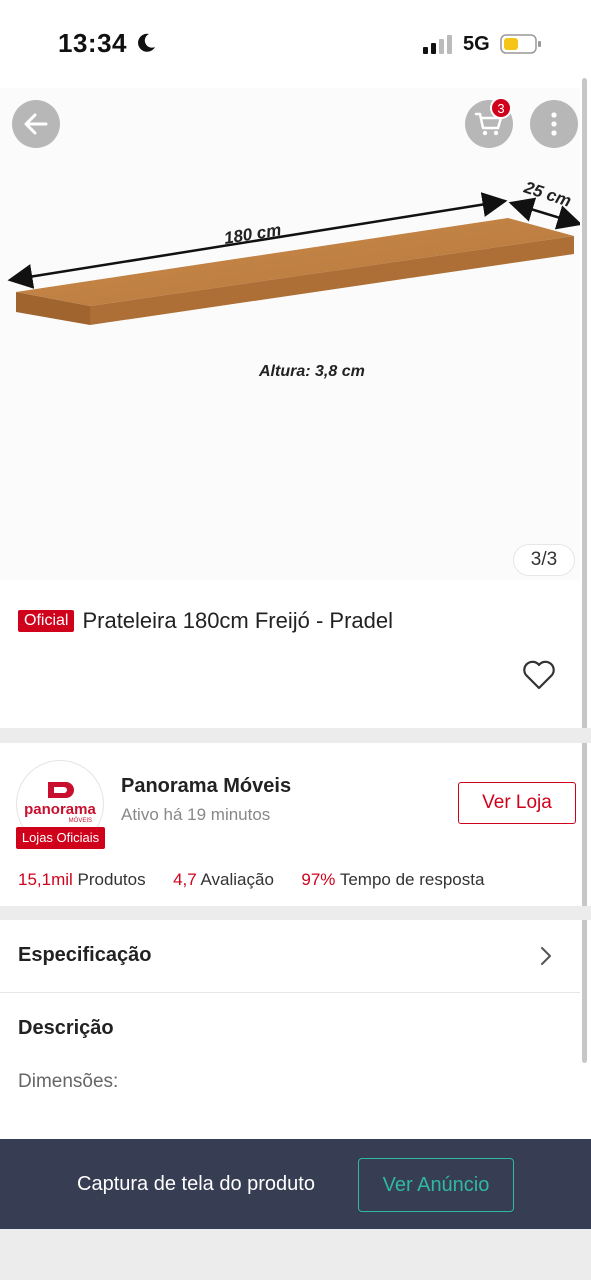 This screenshot has width=591, height=1280. What do you see at coordinates (436, 1185) in the screenshot?
I see `view-listing-button: Ver Anúncio` at bounding box center [436, 1185].